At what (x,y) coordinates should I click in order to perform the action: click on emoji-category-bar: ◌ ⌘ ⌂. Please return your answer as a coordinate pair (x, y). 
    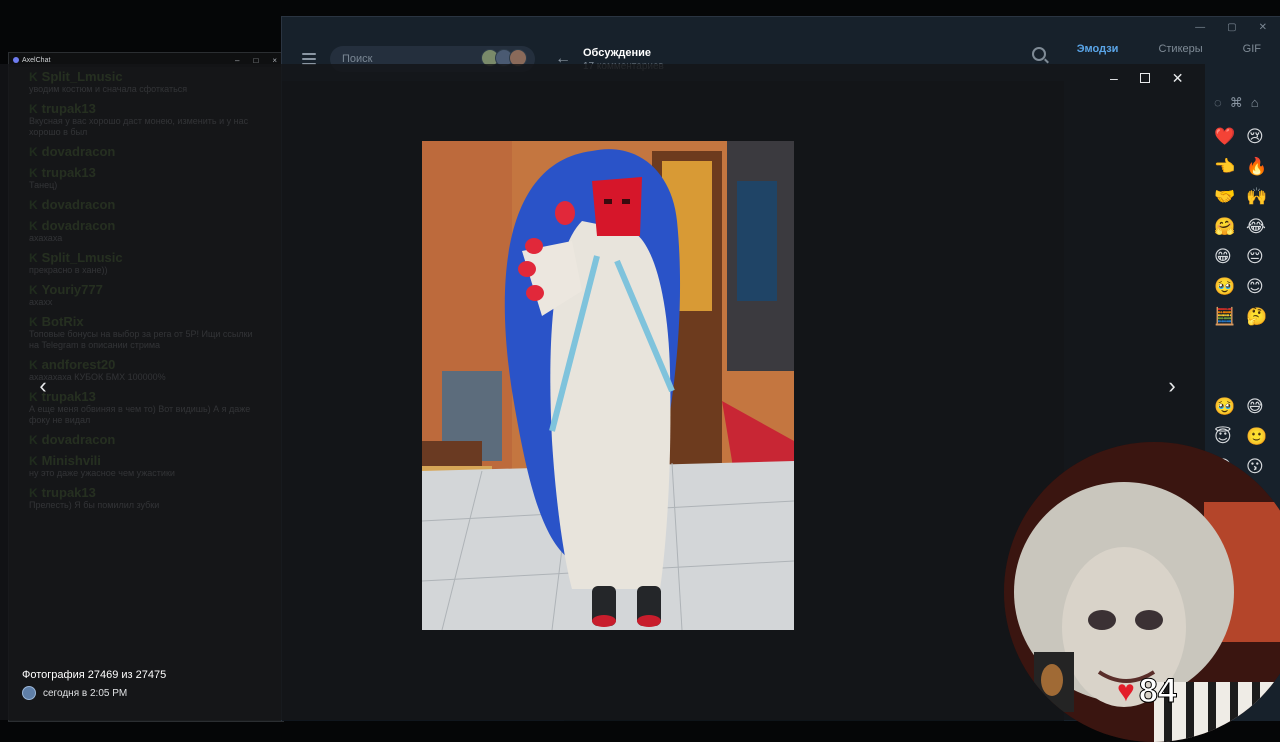
    Looking at the image, I should click on (1236, 103).